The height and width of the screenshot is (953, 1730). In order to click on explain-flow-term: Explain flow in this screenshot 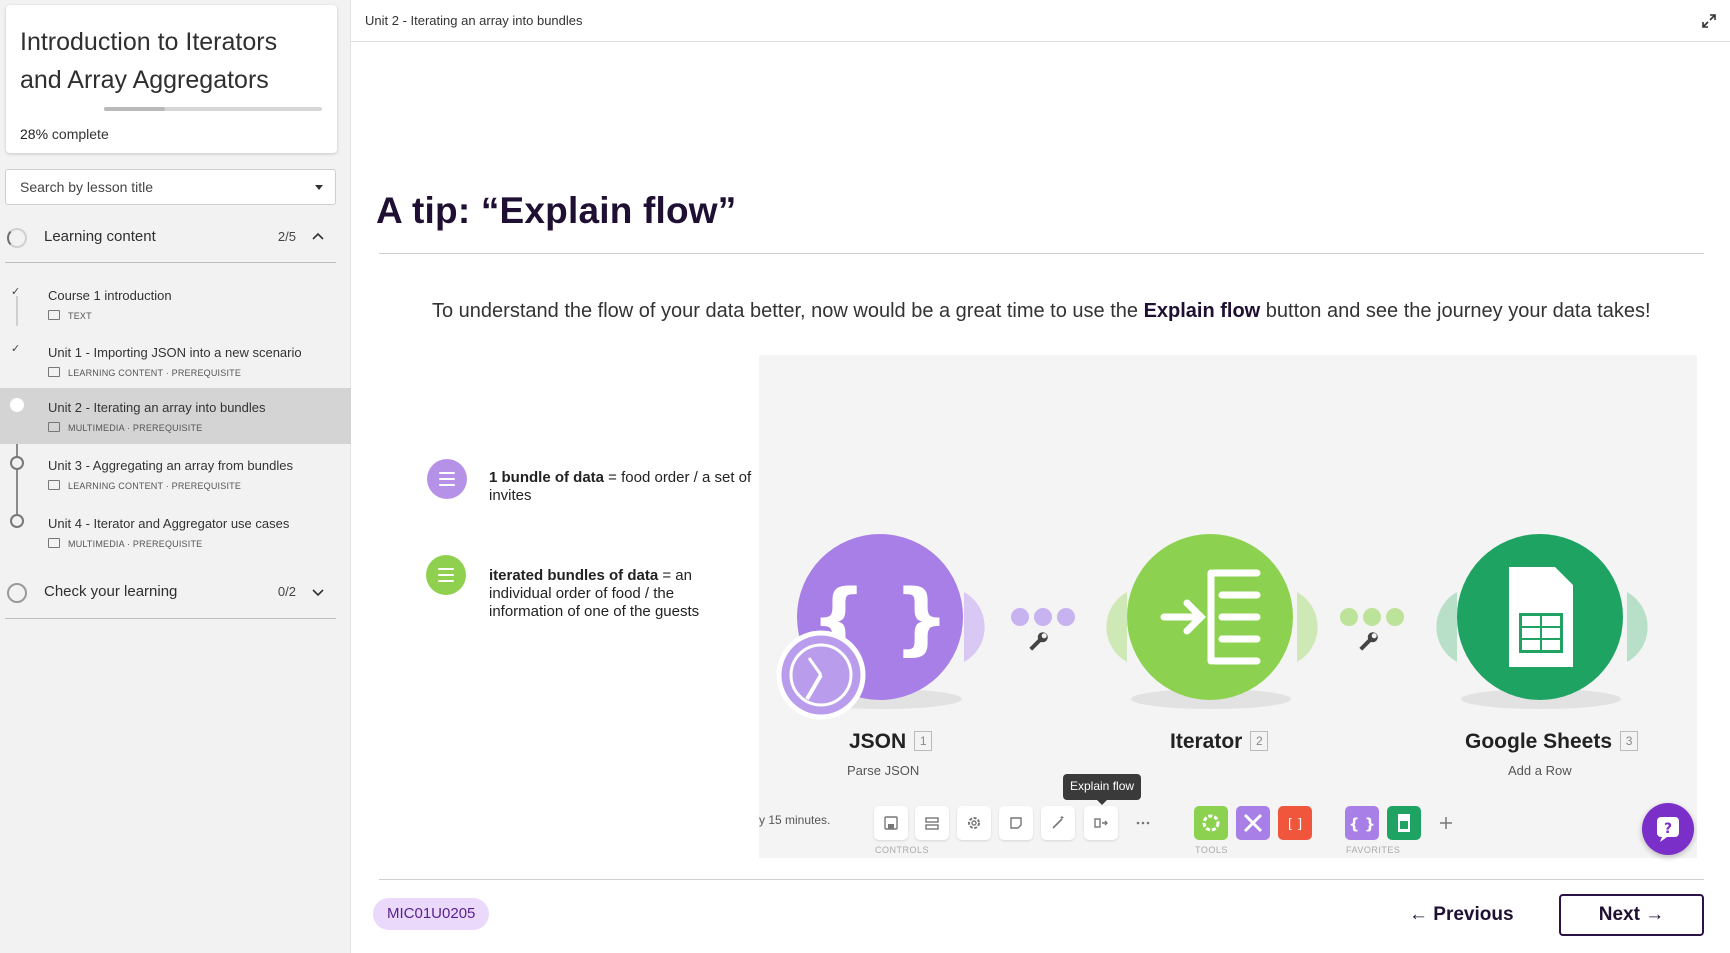, I will do `click(1202, 311)`.